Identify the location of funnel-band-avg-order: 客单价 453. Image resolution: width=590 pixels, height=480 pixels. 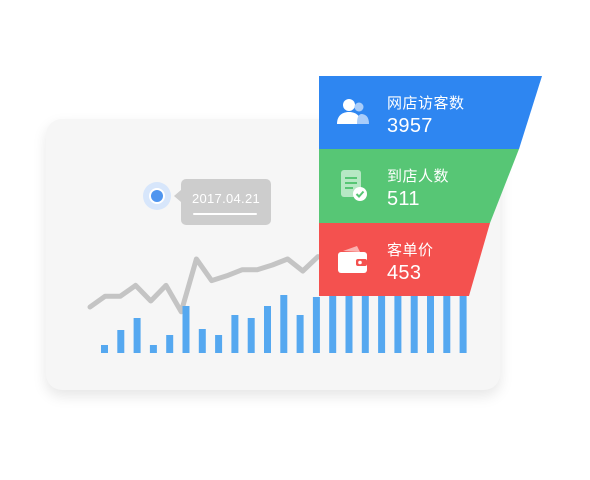
(404, 259).